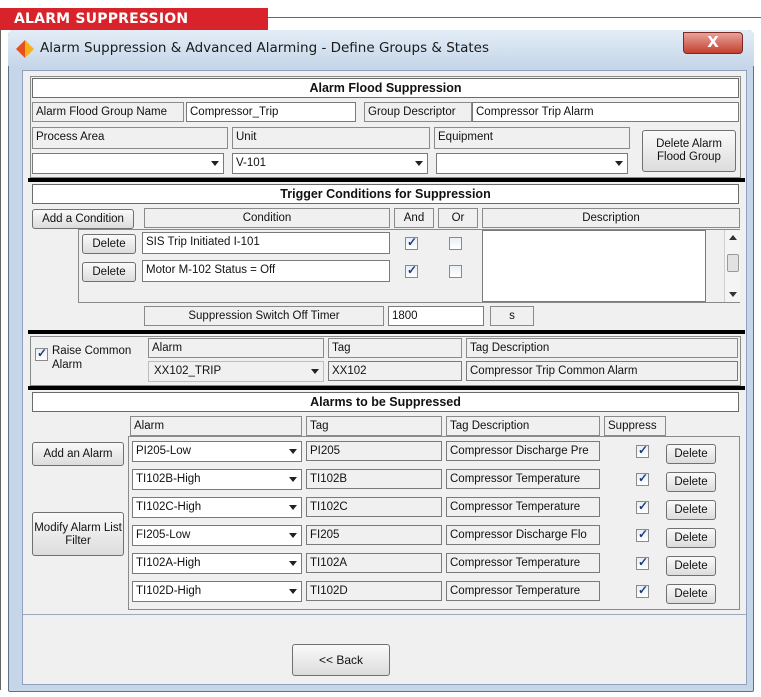  What do you see at coordinates (0, 360) in the screenshot?
I see `banner-rule-left` at bounding box center [0, 360].